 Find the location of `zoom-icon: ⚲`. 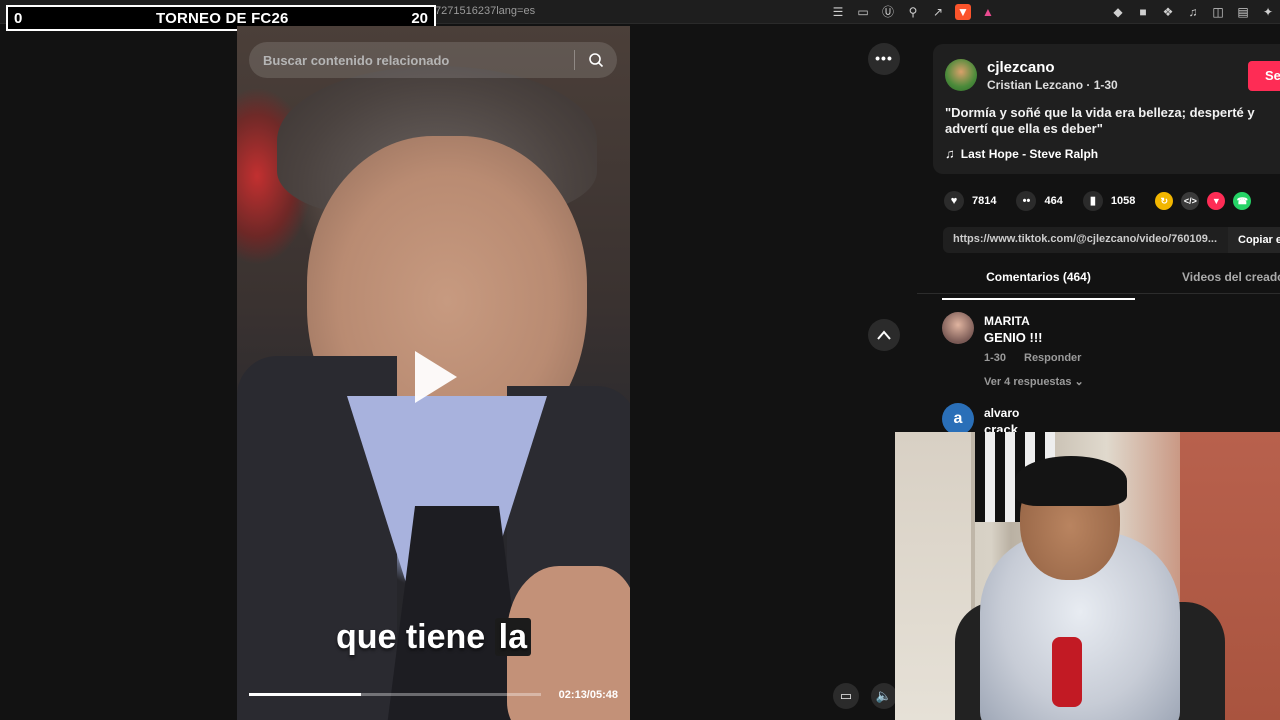

zoom-icon: ⚲ is located at coordinates (913, 12).